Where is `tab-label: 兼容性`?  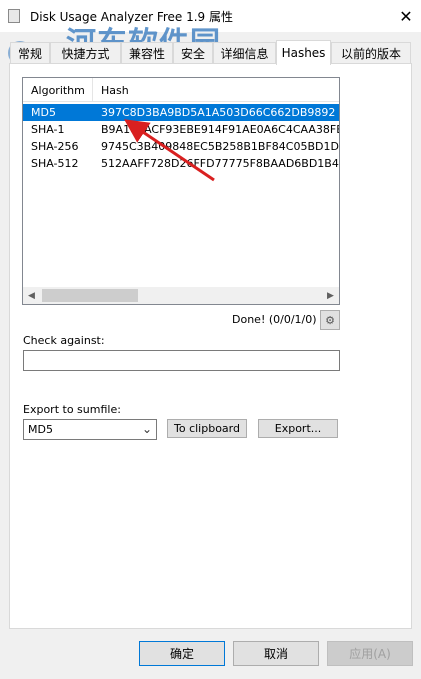
tab-label: 兼容性 is located at coordinates (146, 54).